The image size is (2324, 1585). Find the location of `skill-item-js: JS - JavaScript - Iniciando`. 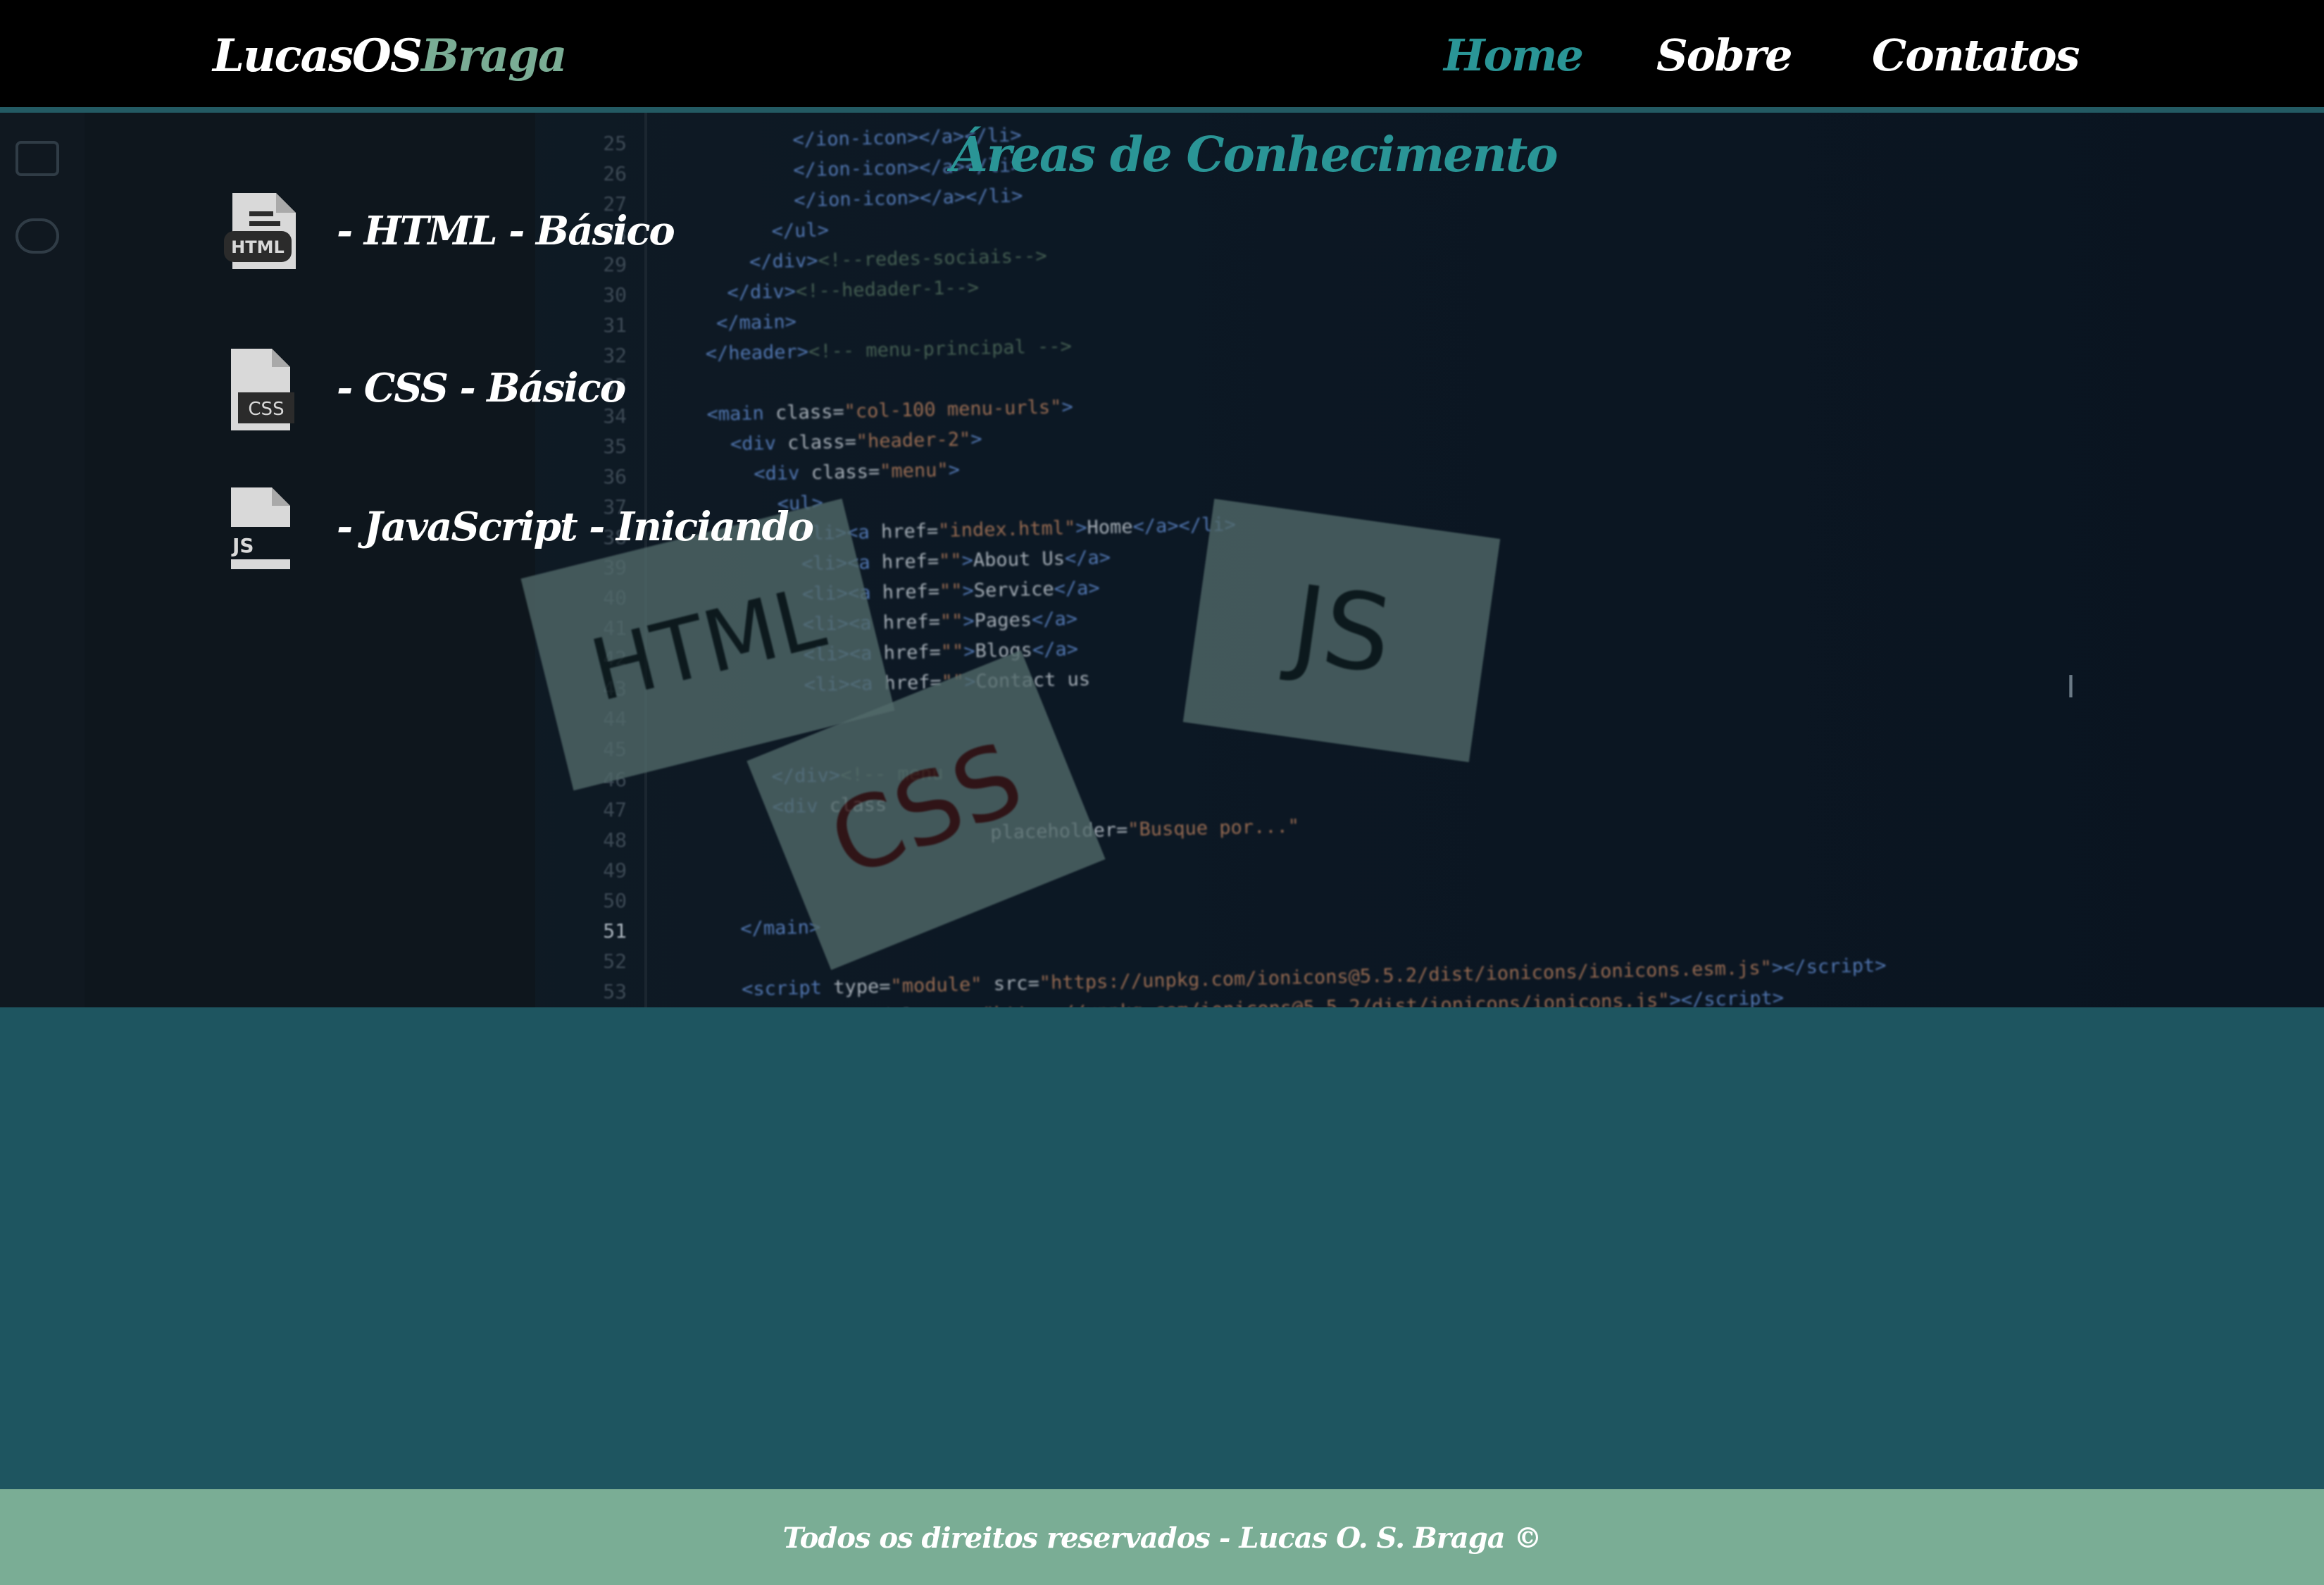

skill-item-js: JS - JavaScript - Iniciando is located at coordinates (645, 532).